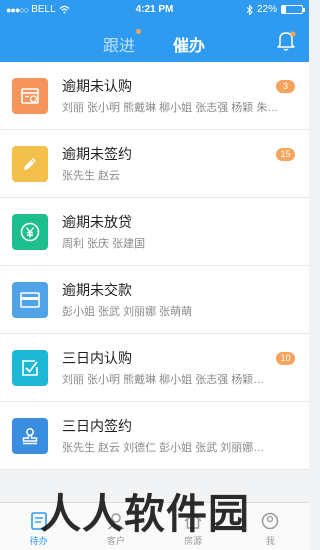  What do you see at coordinates (193, 521) in the screenshot?
I see `house-icon` at bounding box center [193, 521].